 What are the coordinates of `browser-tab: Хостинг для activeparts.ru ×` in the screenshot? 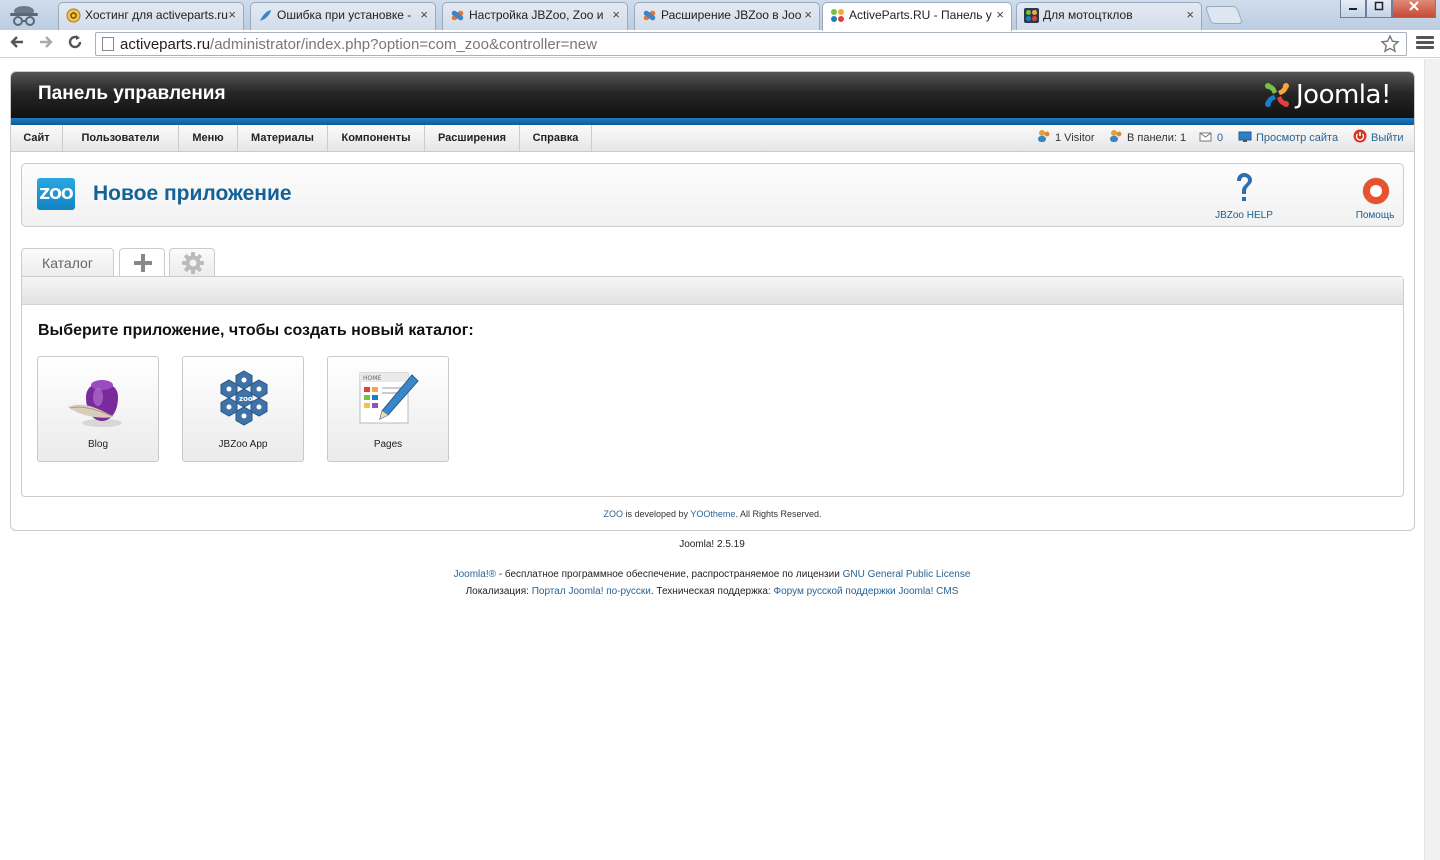 It's located at (151, 16).